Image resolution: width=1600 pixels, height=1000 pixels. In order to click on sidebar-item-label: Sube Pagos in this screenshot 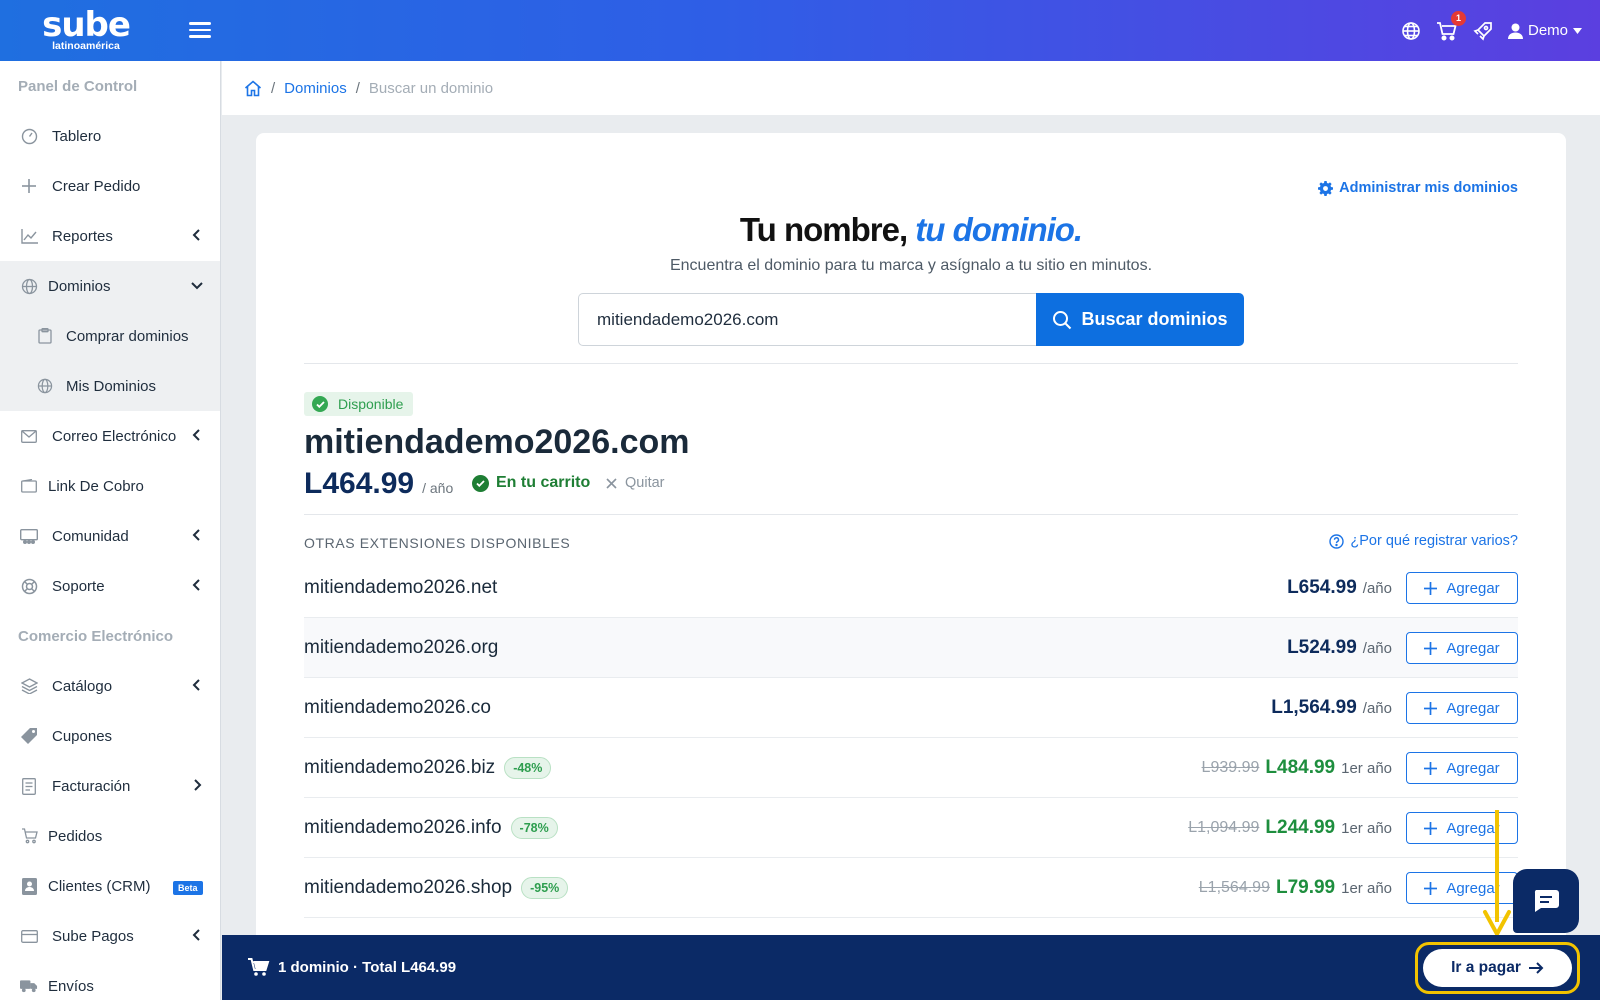, I will do `click(93, 936)`.